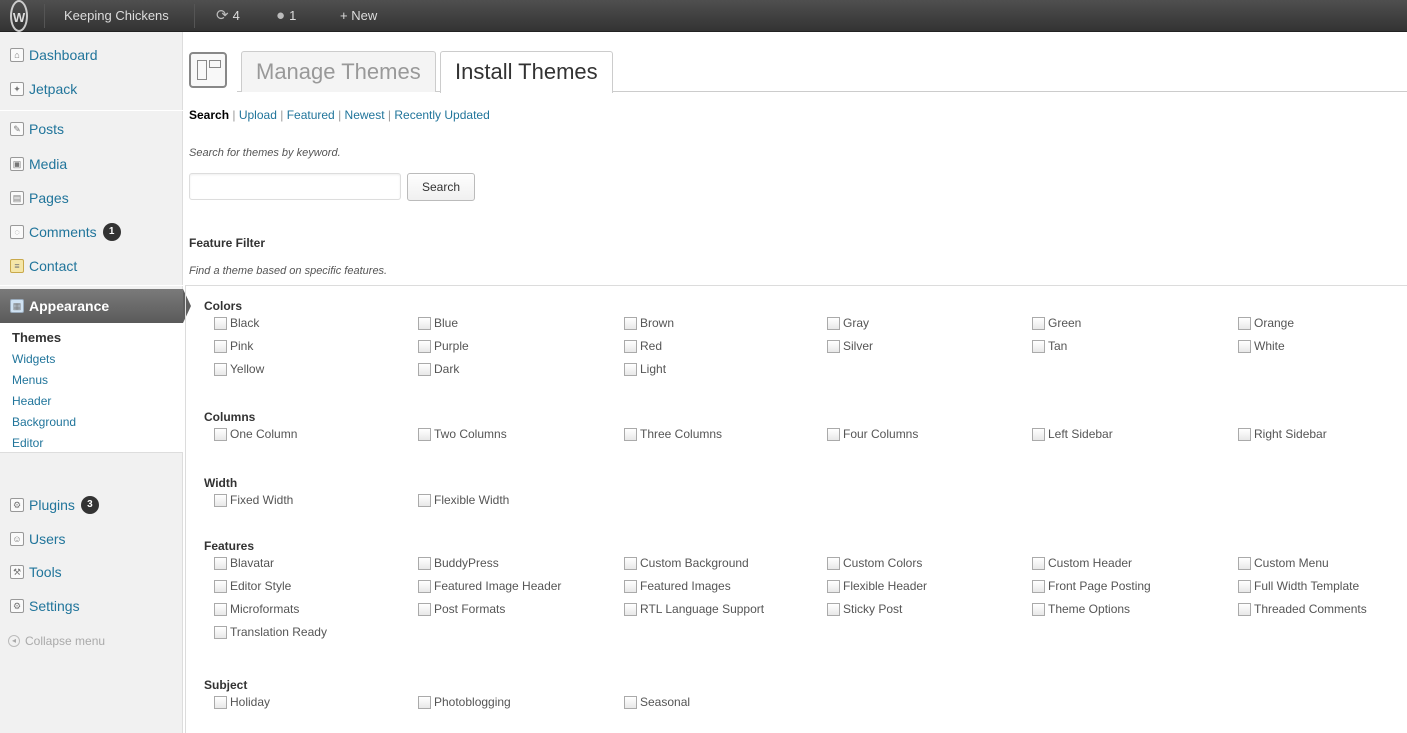 This screenshot has width=1407, height=733. I want to click on submenu-item-widgets: Widgets, so click(33, 359).